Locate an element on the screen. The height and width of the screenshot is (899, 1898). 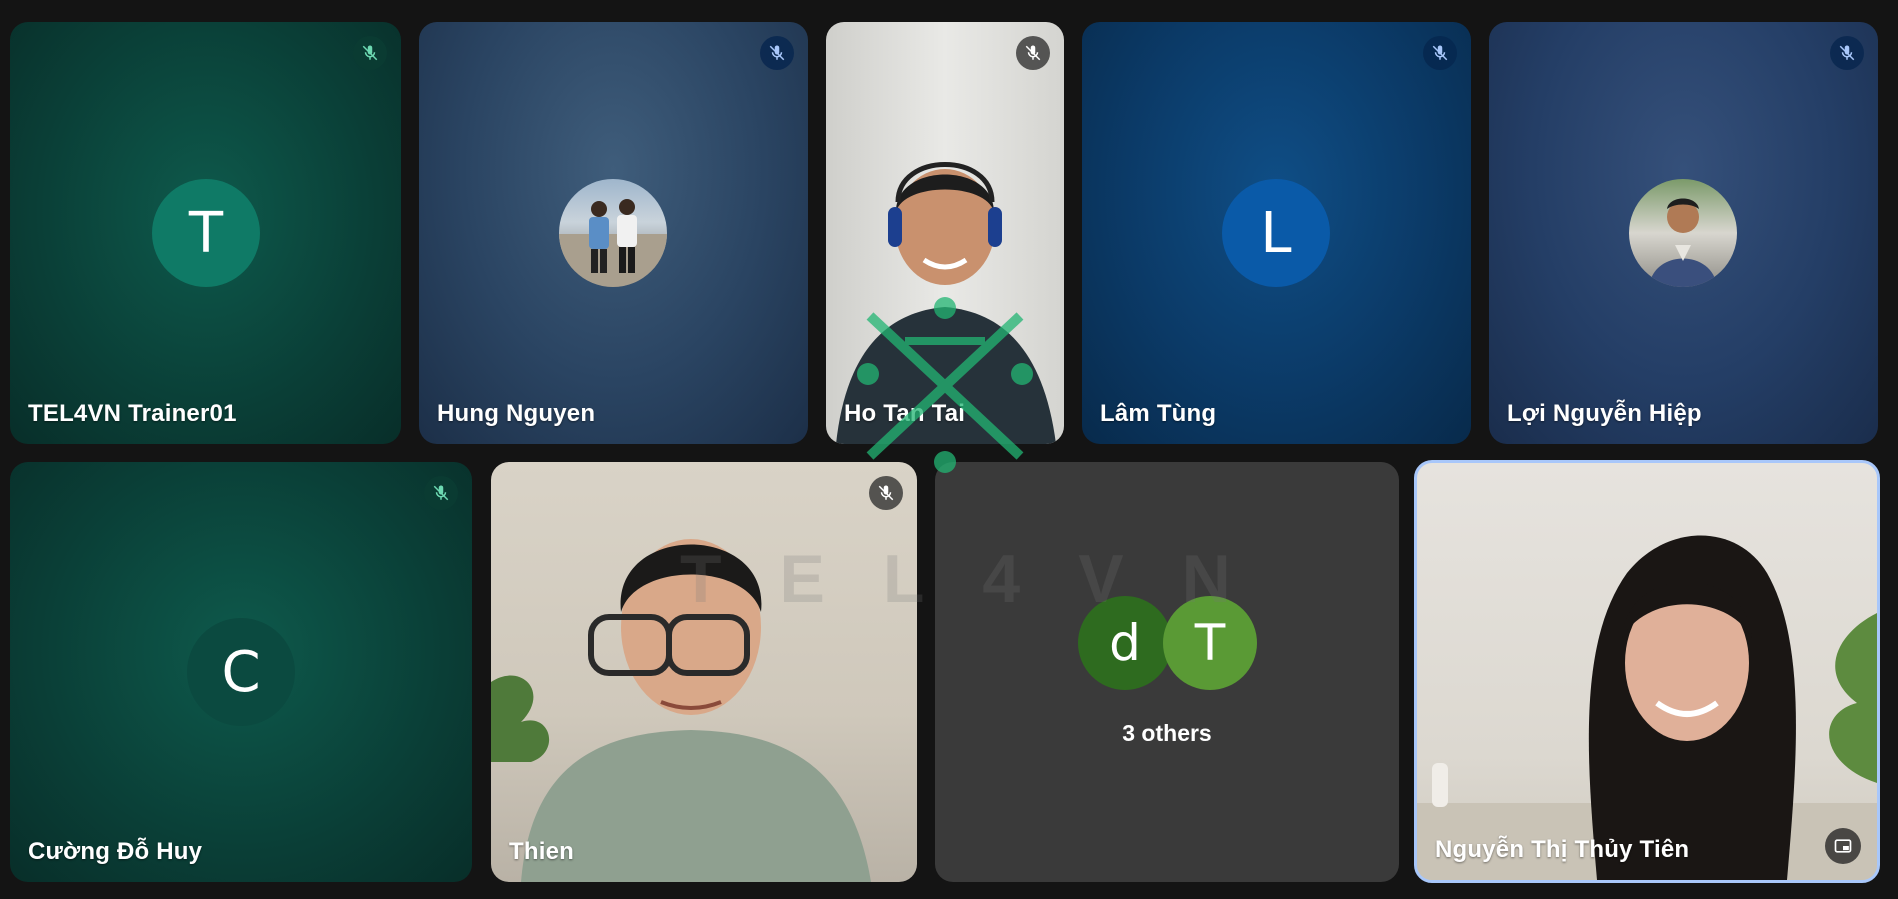
others-count-label: 3 others is located at coordinates (1167, 733).